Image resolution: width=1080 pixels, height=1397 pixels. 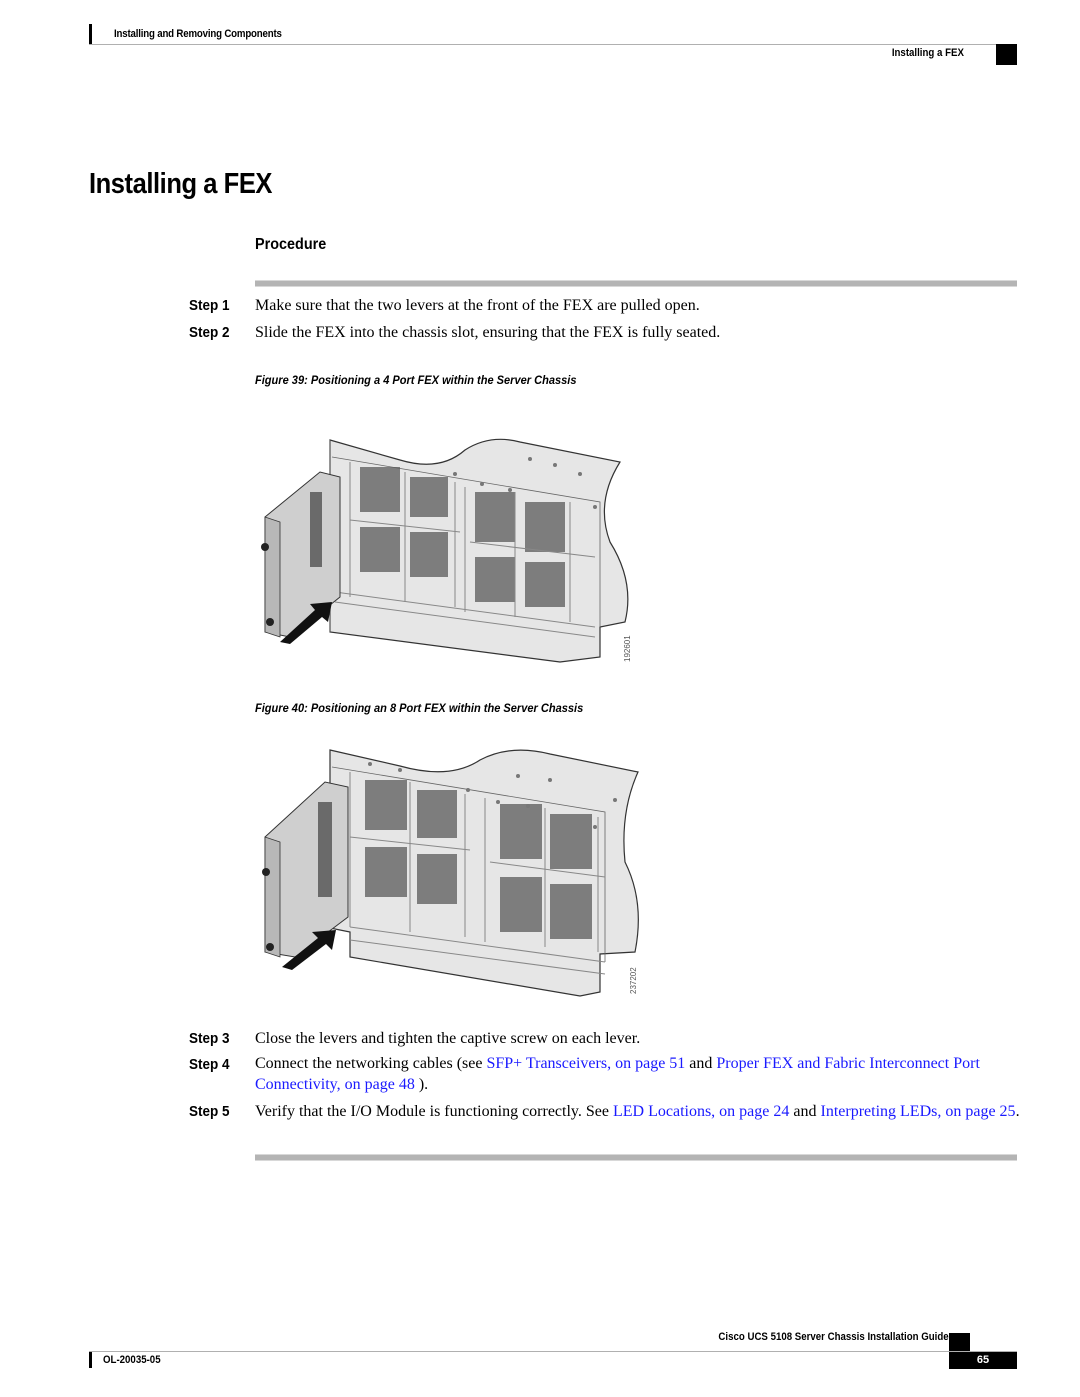 What do you see at coordinates (90, 1360) in the screenshot?
I see `footer-bar` at bounding box center [90, 1360].